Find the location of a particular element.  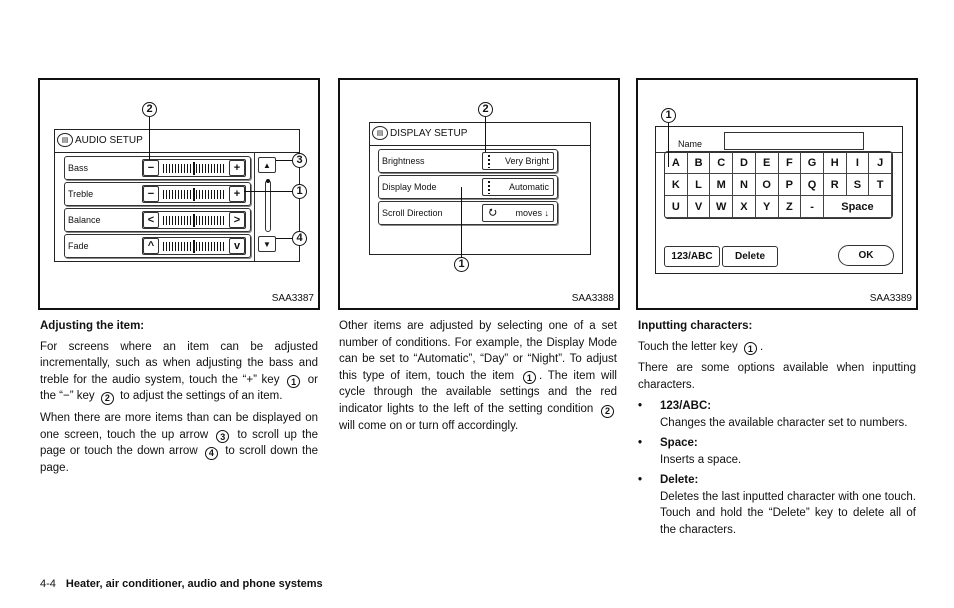

key-f: F is located at coordinates (790, 163).